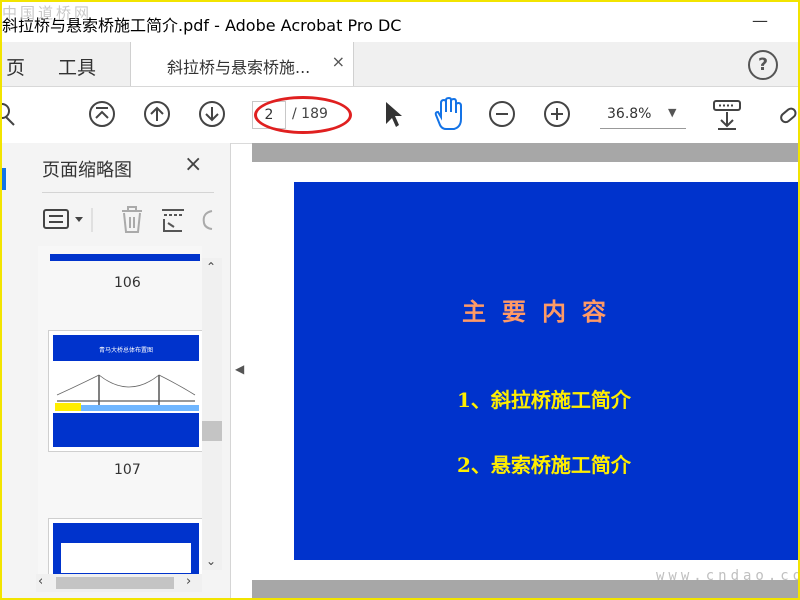  I want to click on scroll-mode-icon, so click(727, 115).